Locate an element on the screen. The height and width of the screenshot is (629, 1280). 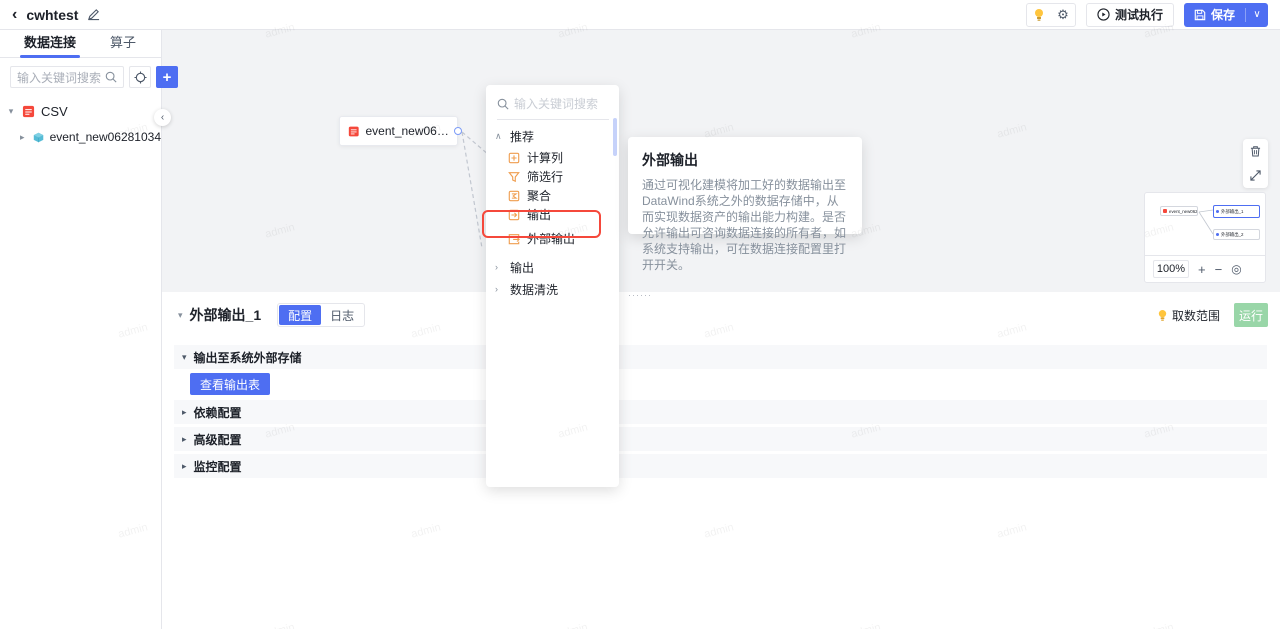
back-icon: ‹ is located at coordinates (14, 14).